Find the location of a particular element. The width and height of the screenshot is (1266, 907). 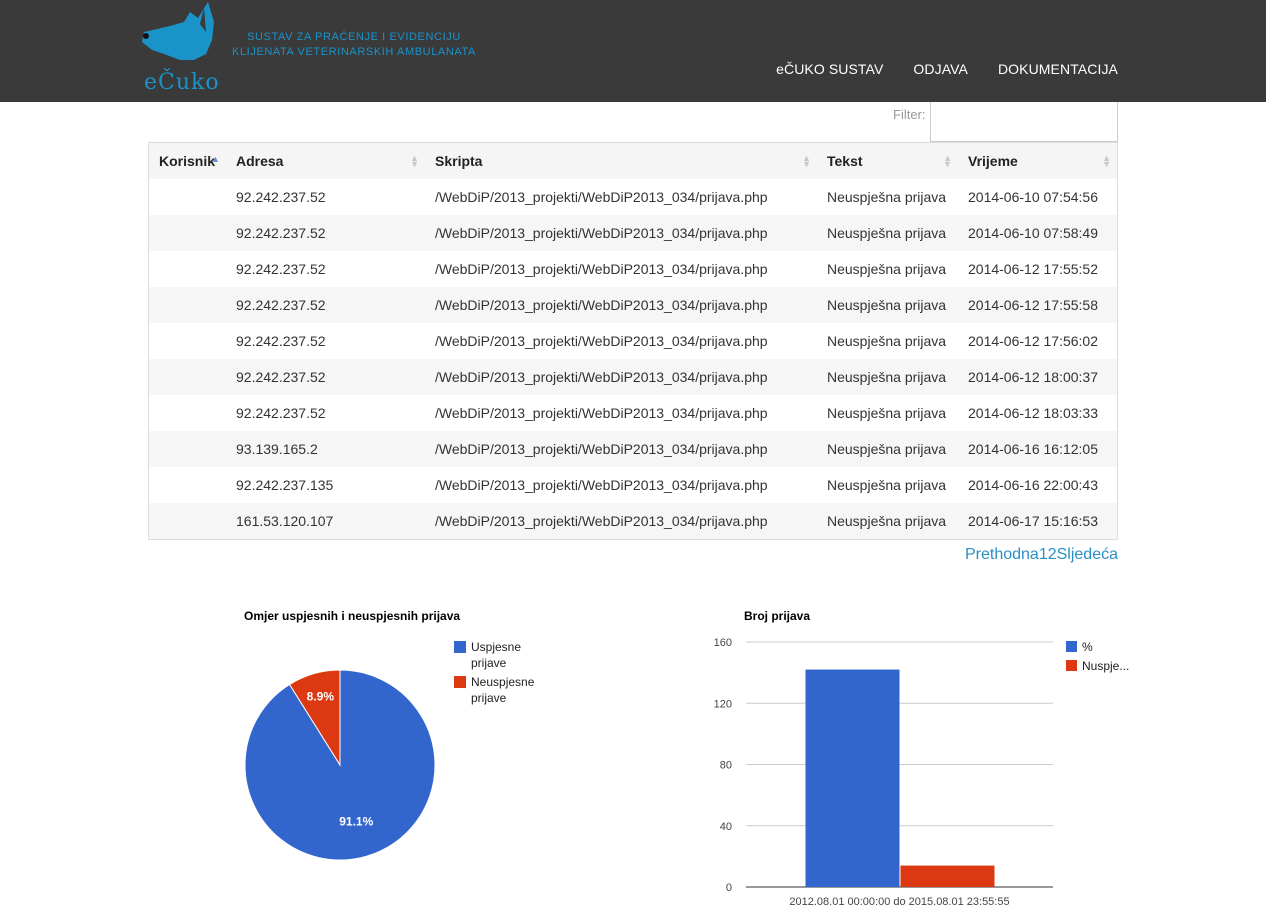

cell-vrijeme: 2014-06-16 16:12:05 is located at coordinates (1037, 449).